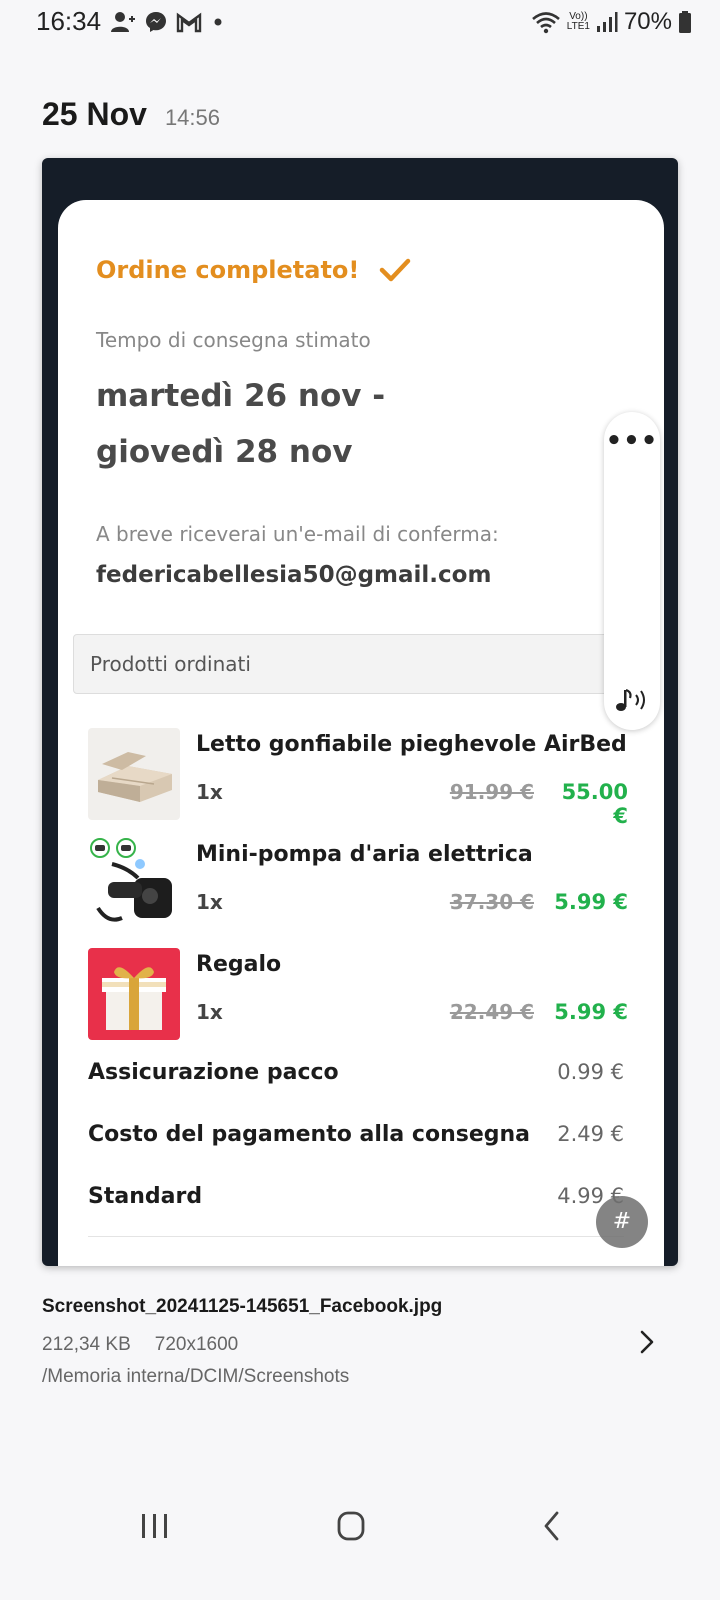 The height and width of the screenshot is (1600, 720). What do you see at coordinates (343, 664) in the screenshot?
I see `products-header: Prodotti ordinati` at bounding box center [343, 664].